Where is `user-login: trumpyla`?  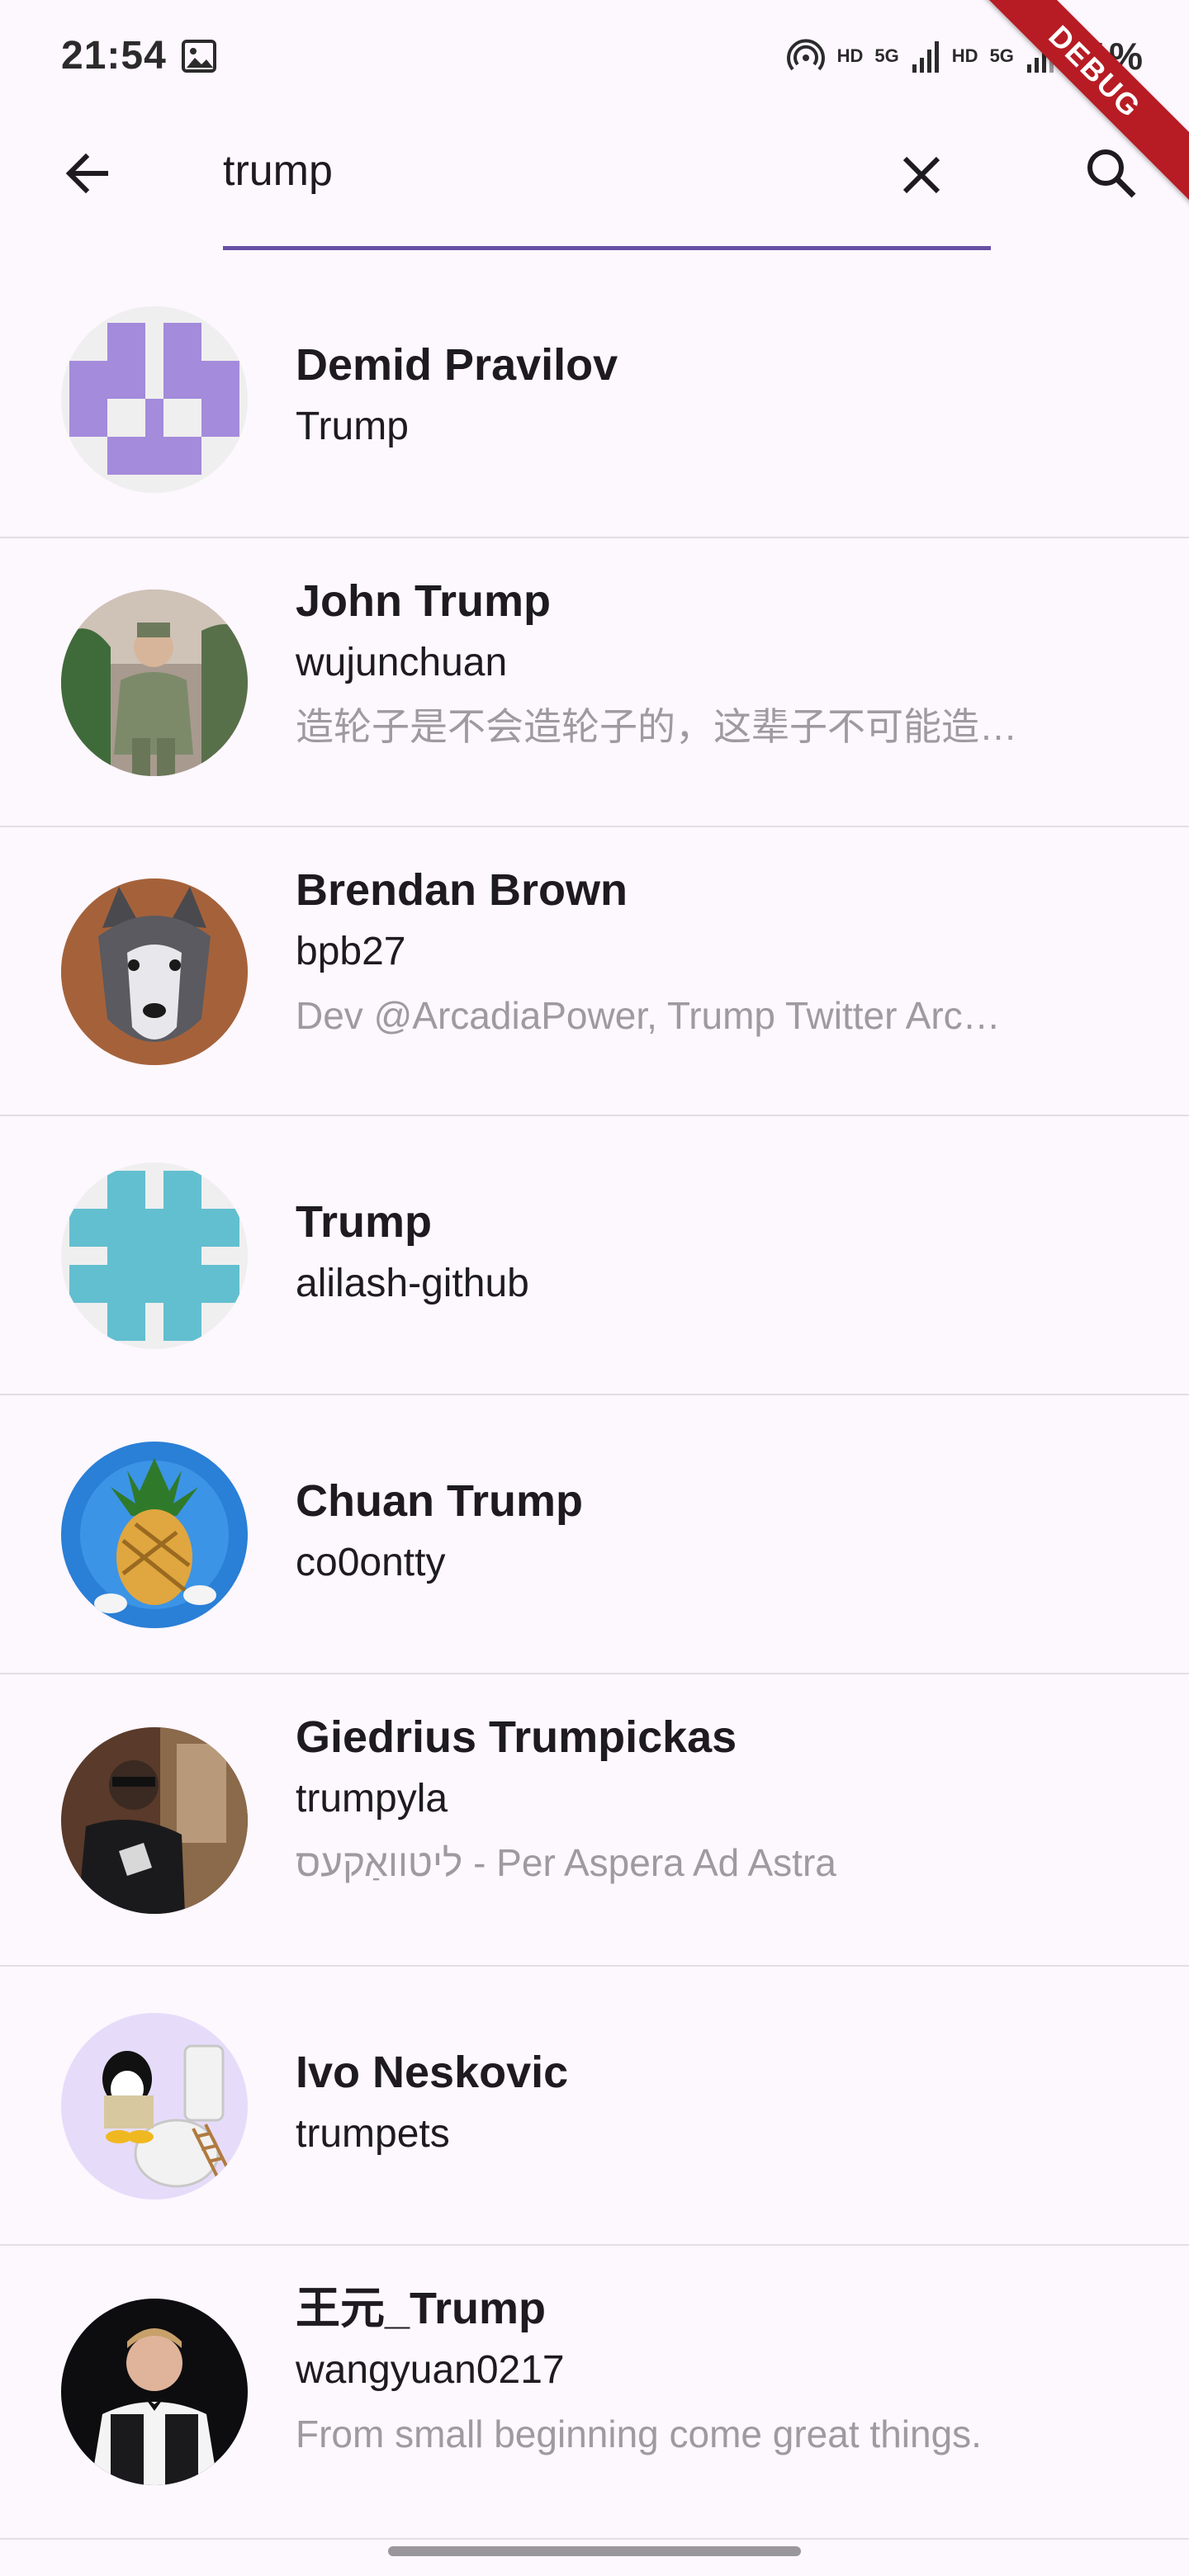
user-login: trumpyla is located at coordinates (372, 1799).